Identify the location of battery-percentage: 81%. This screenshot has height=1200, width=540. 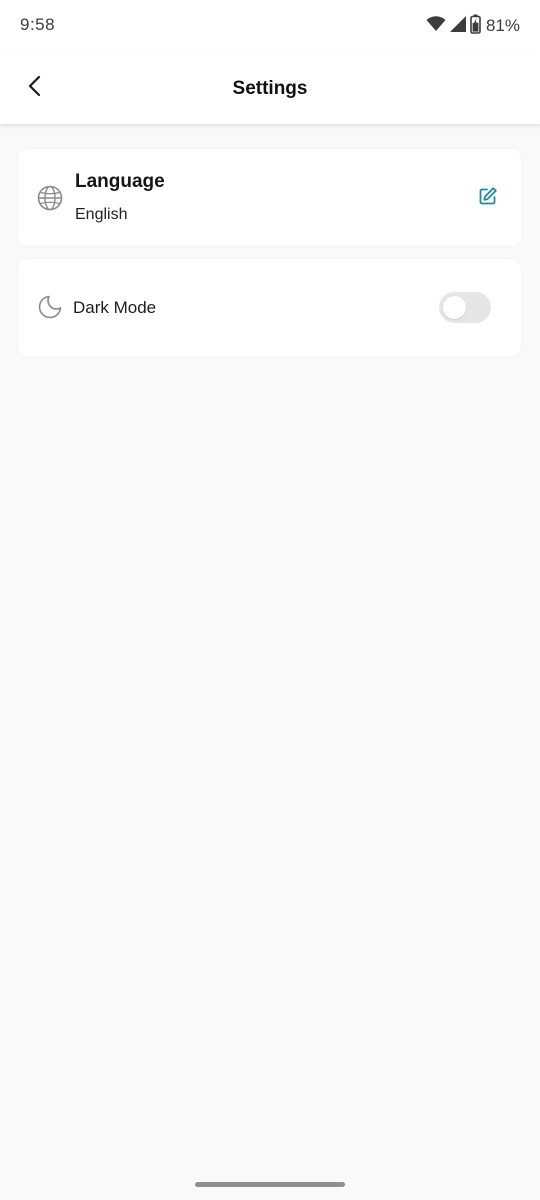
(502, 25).